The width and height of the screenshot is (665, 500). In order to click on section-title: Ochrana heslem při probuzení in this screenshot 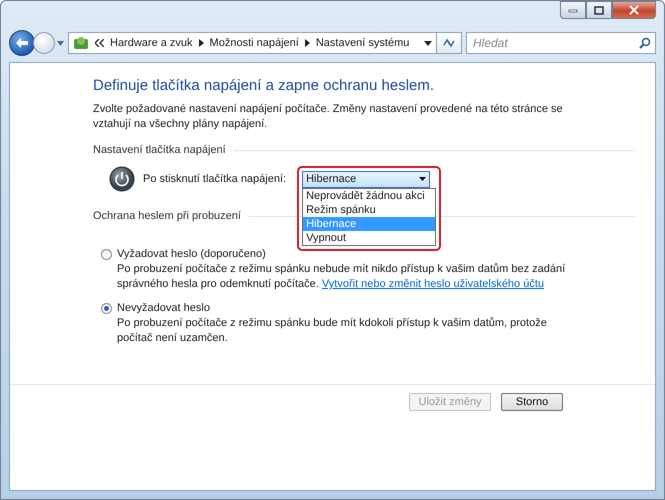, I will do `click(167, 216)`.